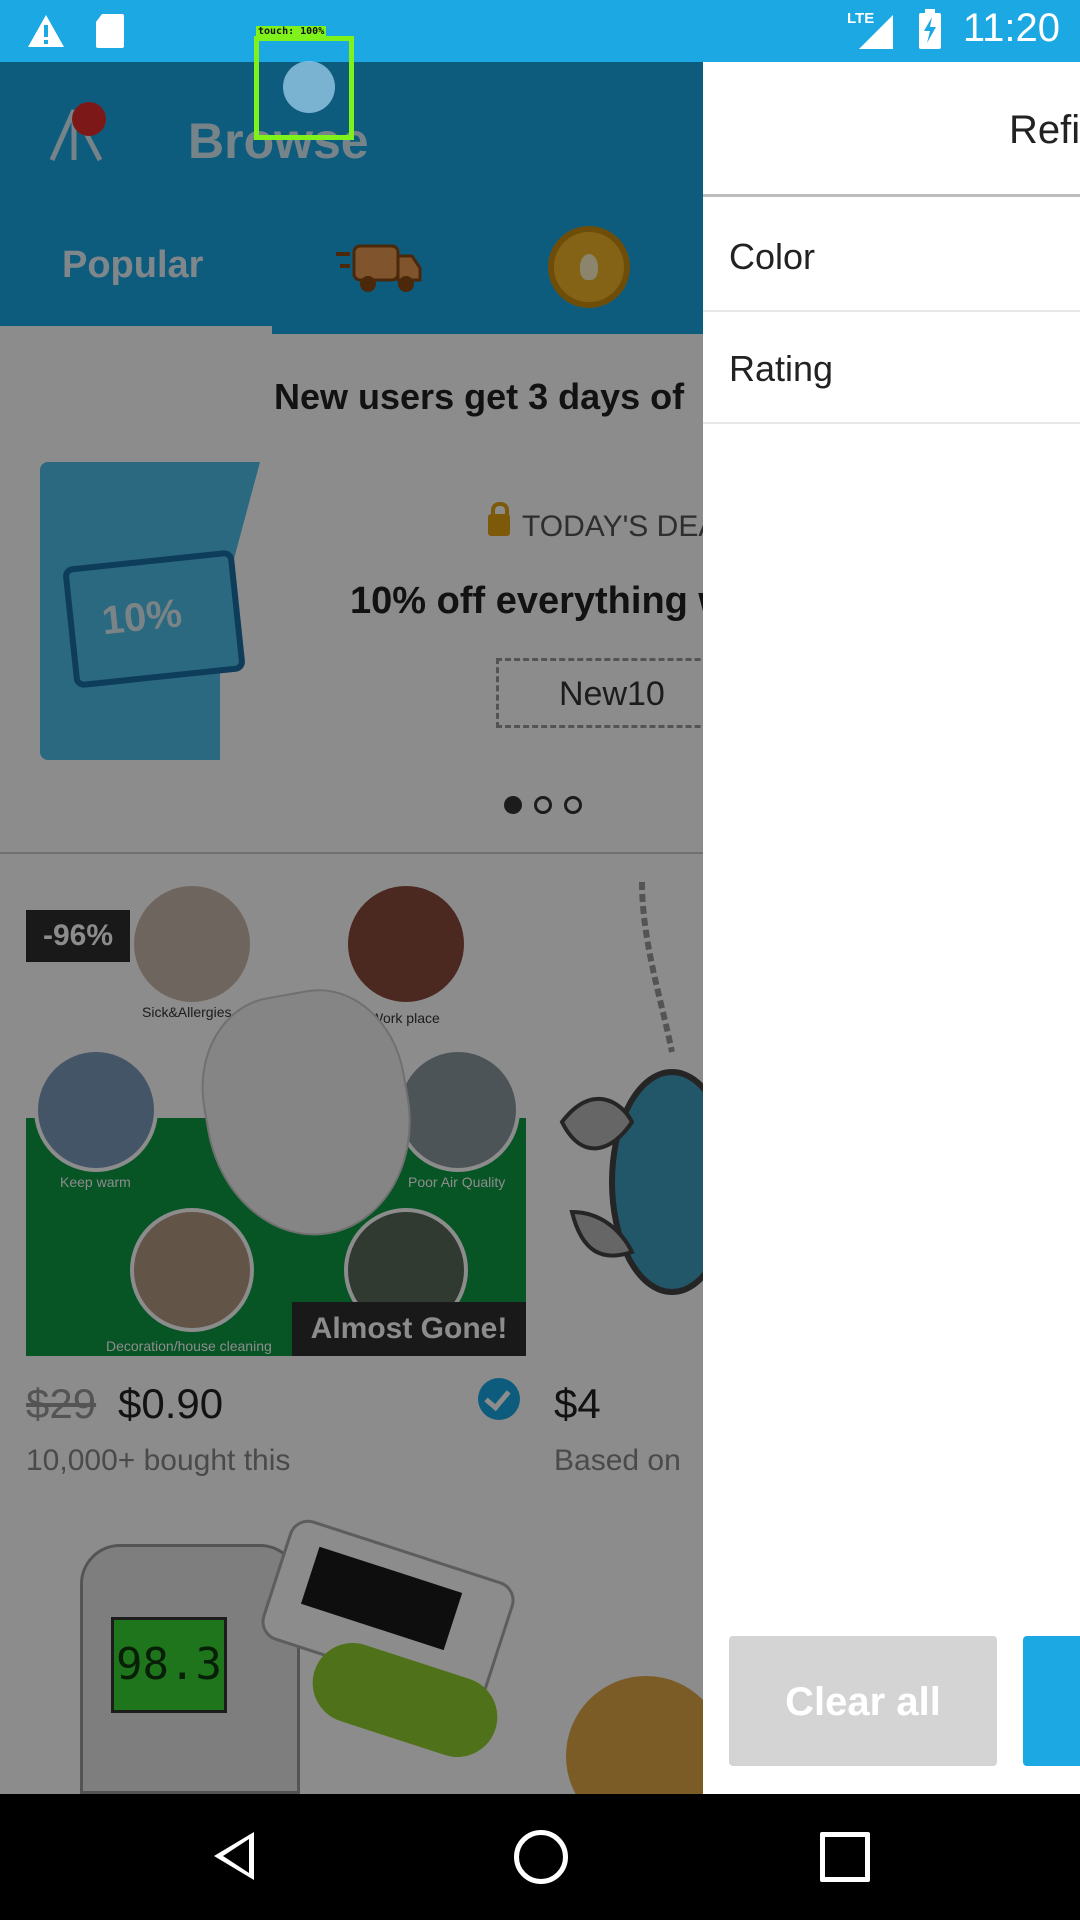 This screenshot has height=1920, width=1080. Describe the element at coordinates (46, 31) in the screenshot. I see `warning-icon` at that location.